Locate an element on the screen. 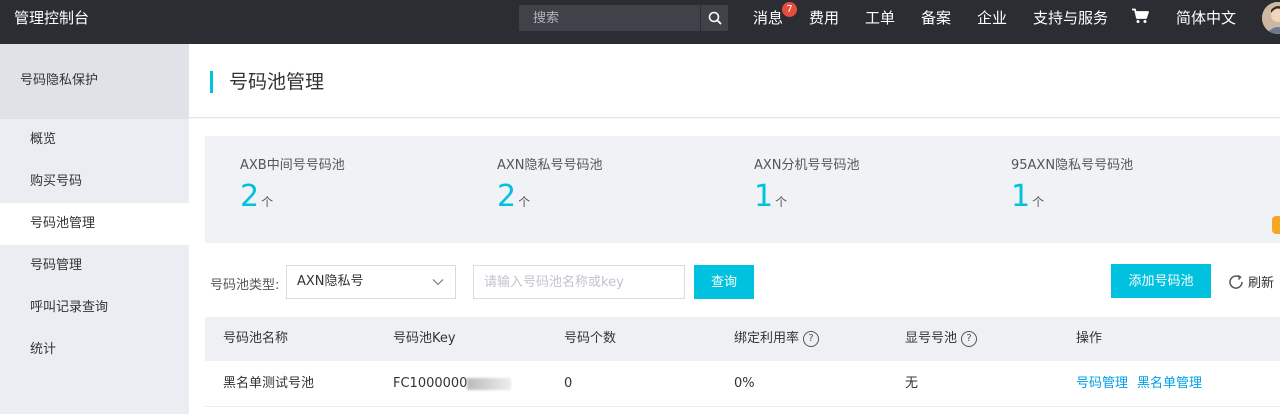 This screenshot has height=414, width=1280. sidebar-product-title: 号码隐私保护 is located at coordinates (94, 81).